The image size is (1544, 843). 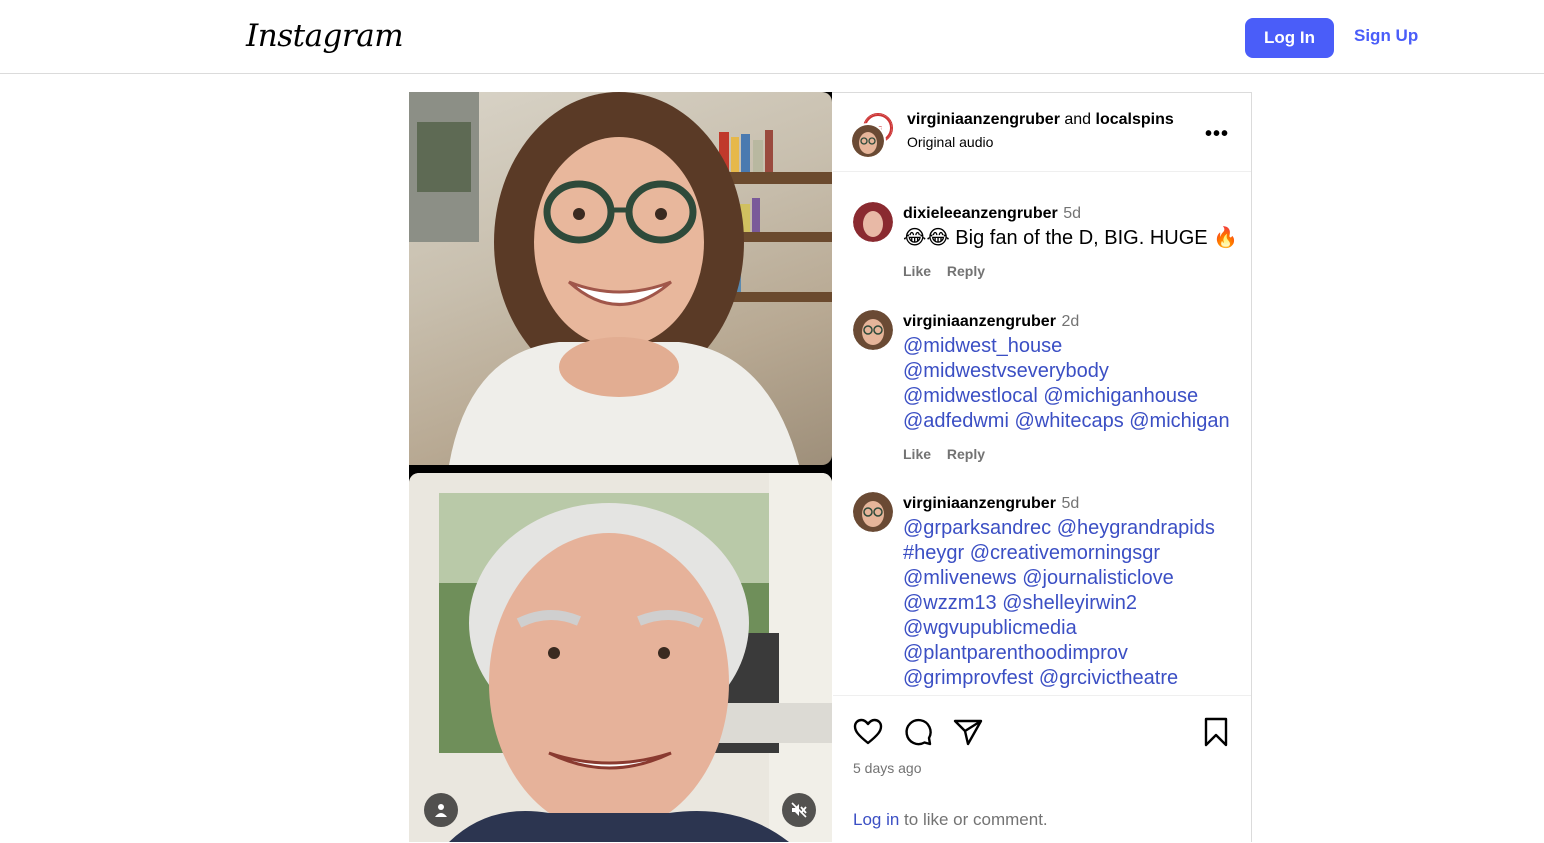 I want to click on login-button: Log In, so click(x=1289, y=38).